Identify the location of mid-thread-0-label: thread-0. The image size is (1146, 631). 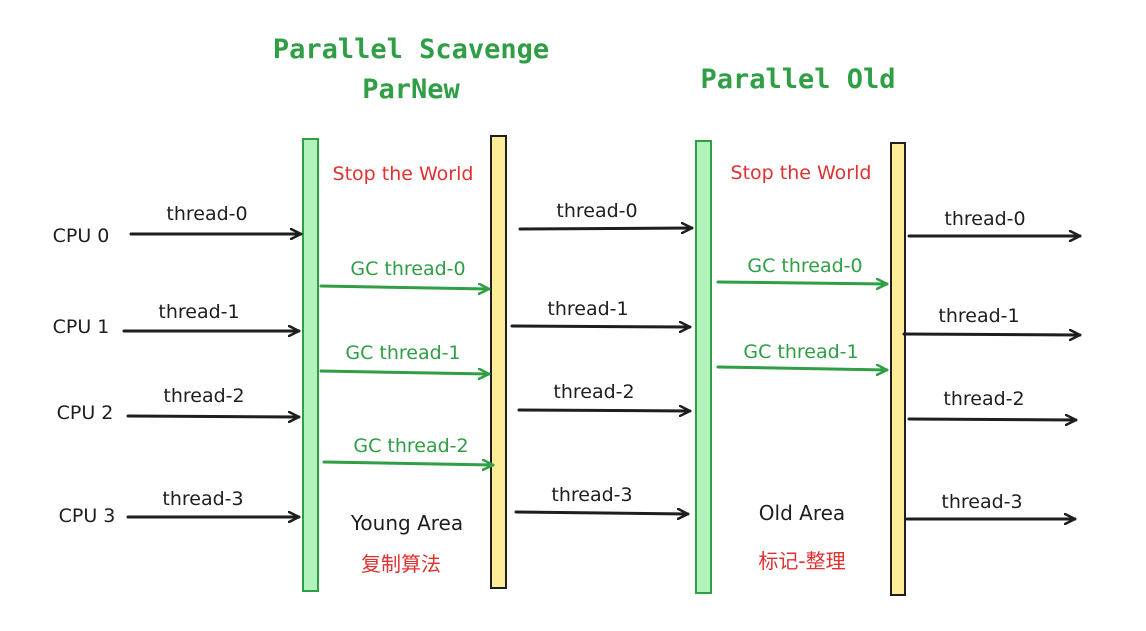
(596, 211).